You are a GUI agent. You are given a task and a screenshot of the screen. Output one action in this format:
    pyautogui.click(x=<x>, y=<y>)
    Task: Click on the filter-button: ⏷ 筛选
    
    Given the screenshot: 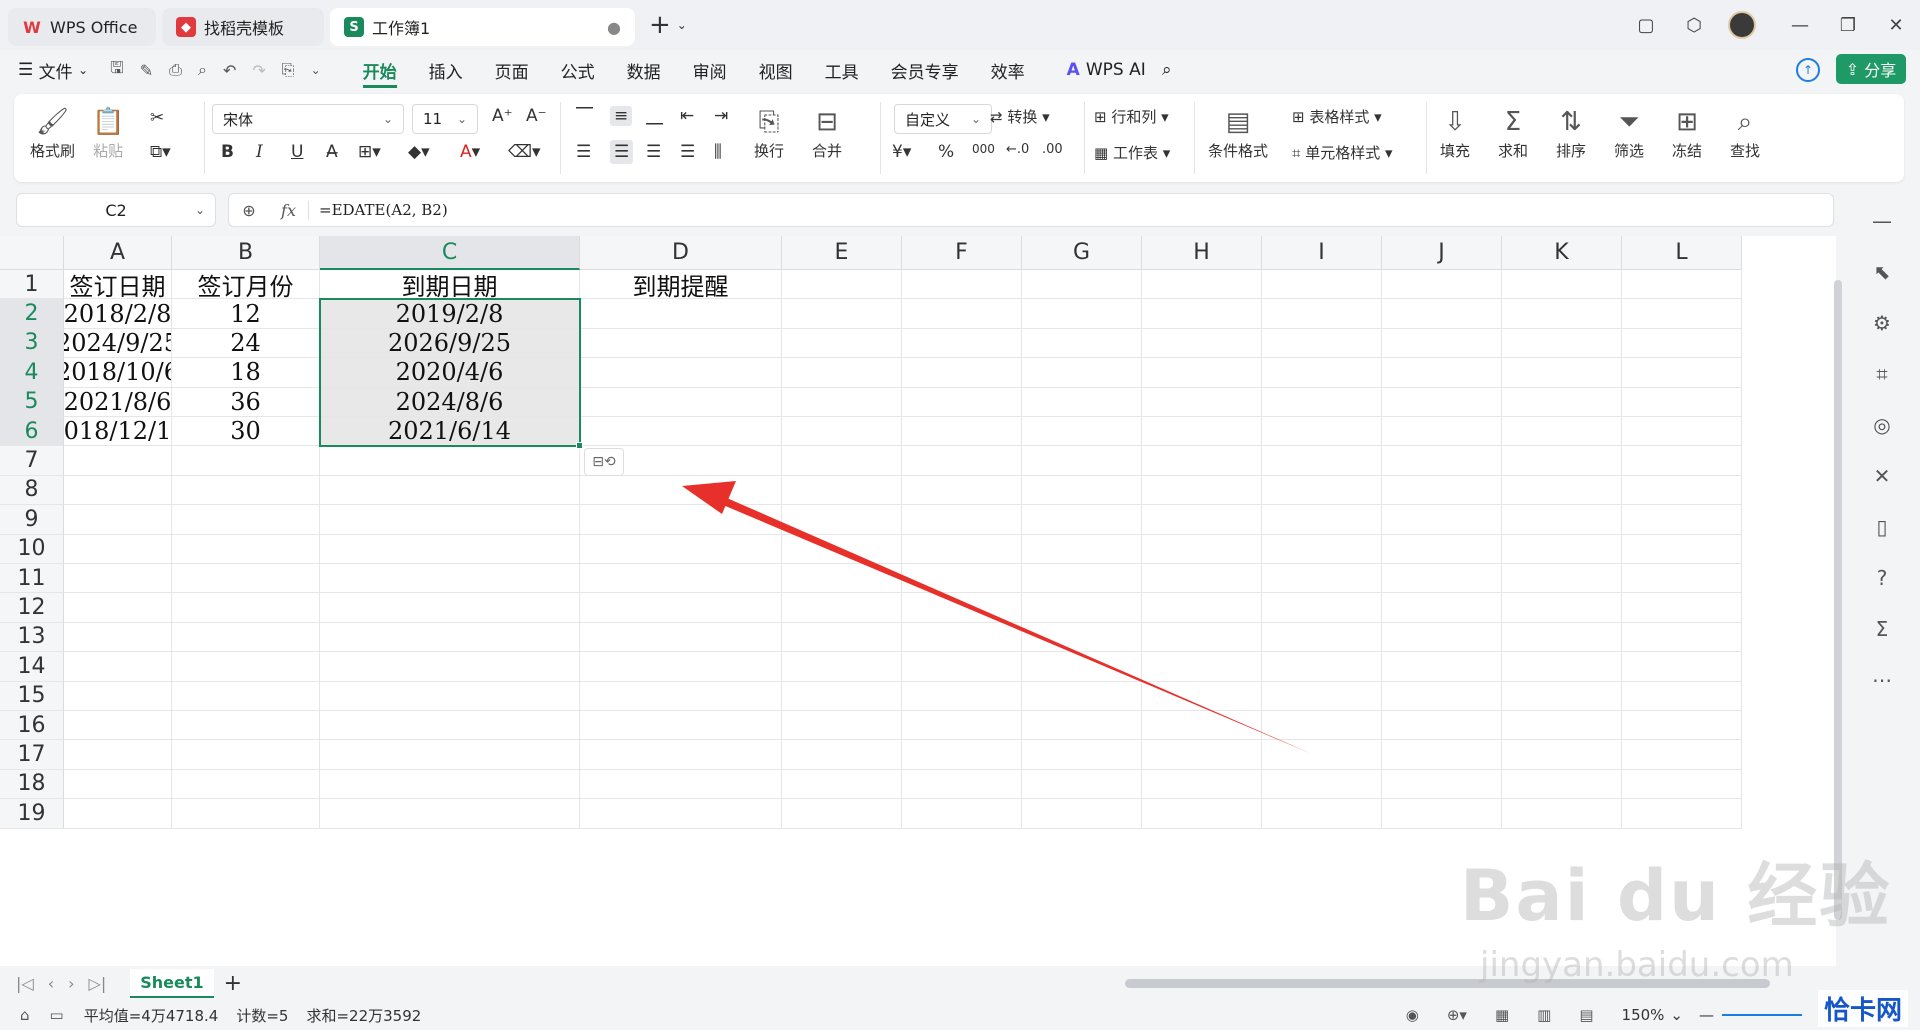 What is the action you would take?
    pyautogui.click(x=1629, y=132)
    